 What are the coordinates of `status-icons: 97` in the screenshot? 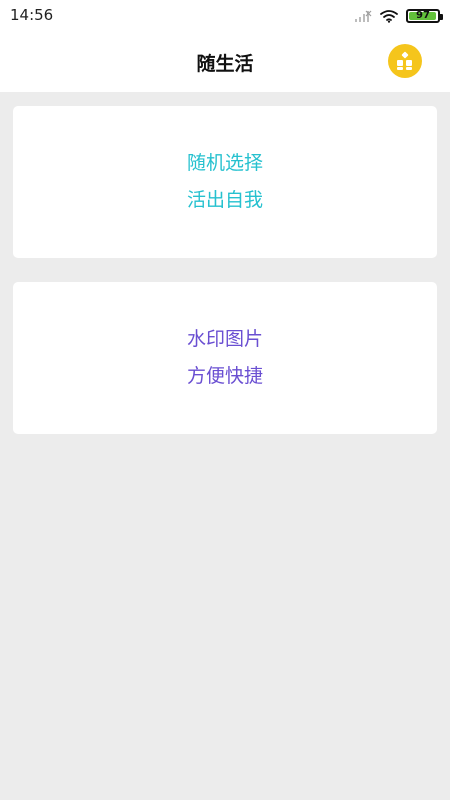 It's located at (398, 16).